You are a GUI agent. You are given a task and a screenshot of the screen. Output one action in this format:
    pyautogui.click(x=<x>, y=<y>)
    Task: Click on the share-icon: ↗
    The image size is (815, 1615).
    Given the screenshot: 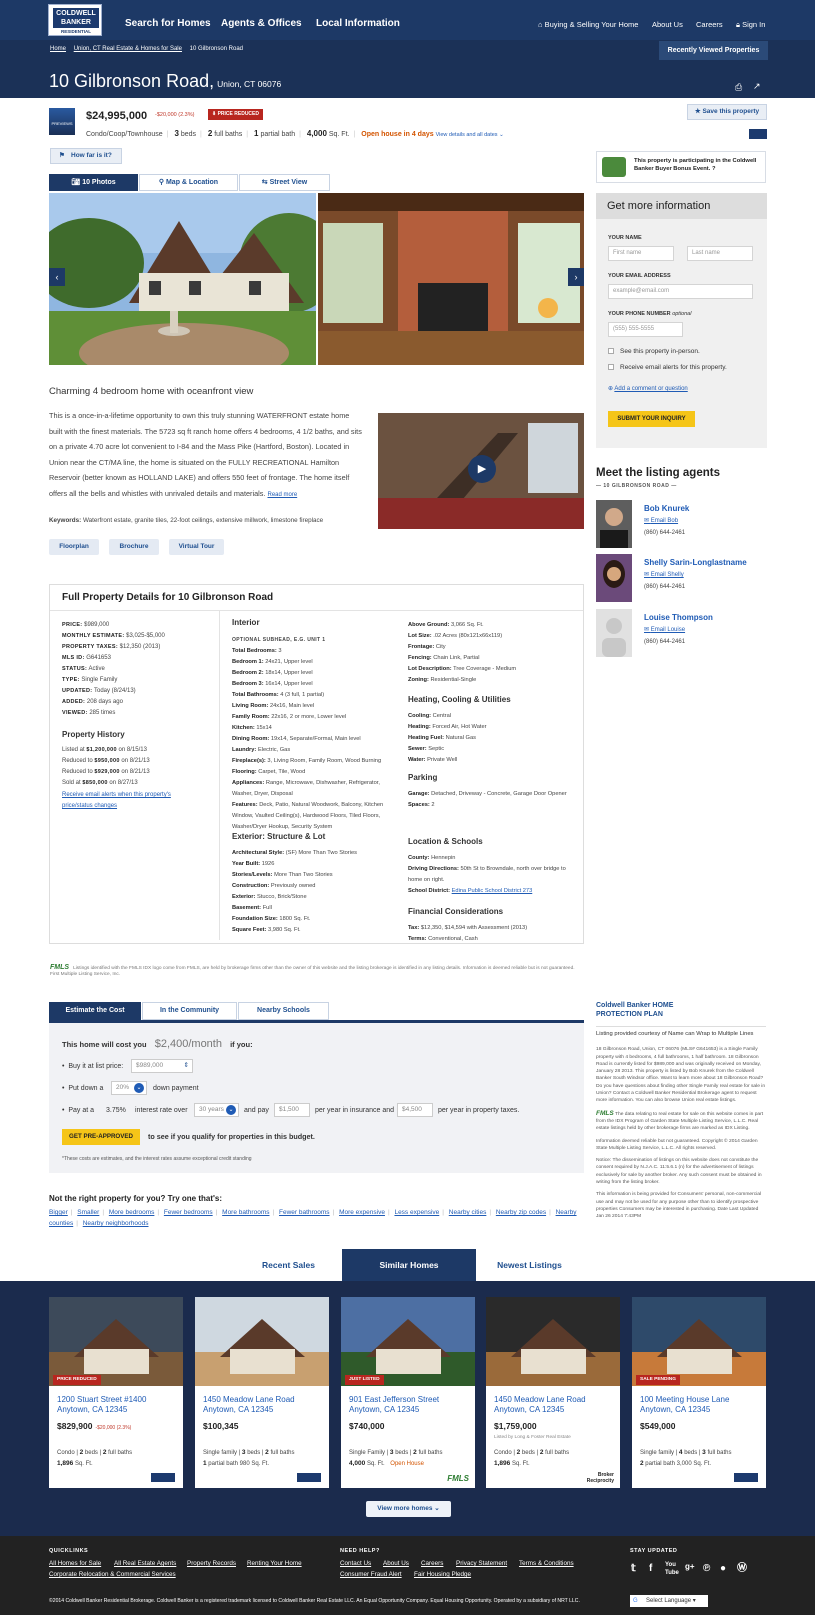 What is the action you would take?
    pyautogui.click(x=757, y=87)
    